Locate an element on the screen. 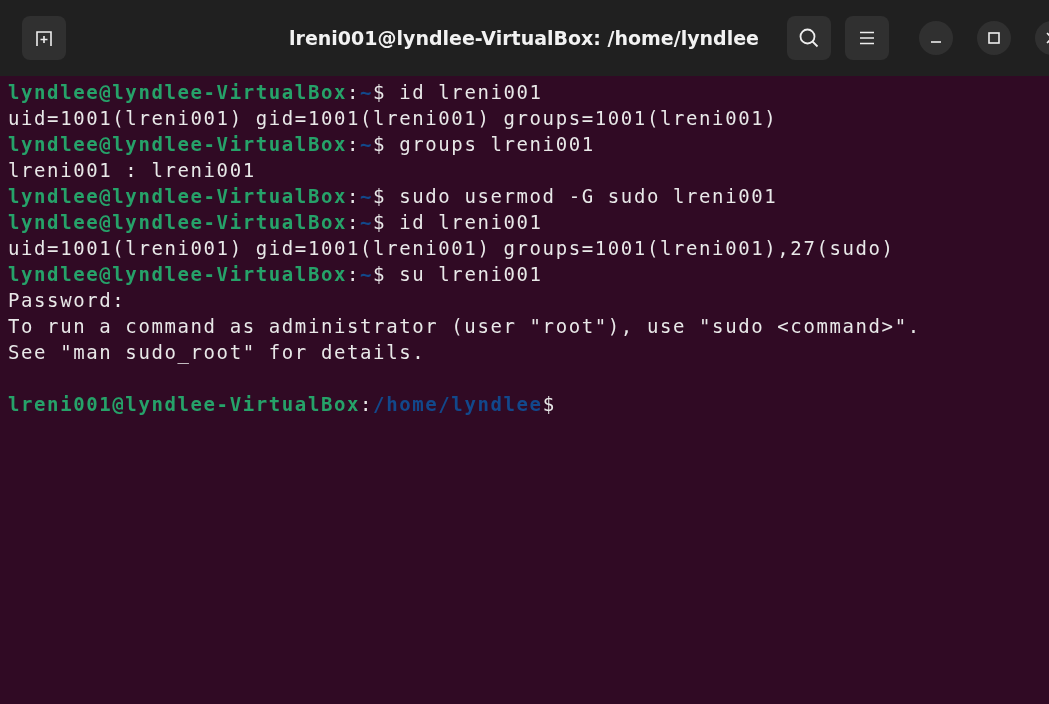 The image size is (1049, 704). output-line: uid=1001(lreni001) gid=1001(lreni001) groups=1001(lreni001),27(sudo) is located at coordinates (451, 248).